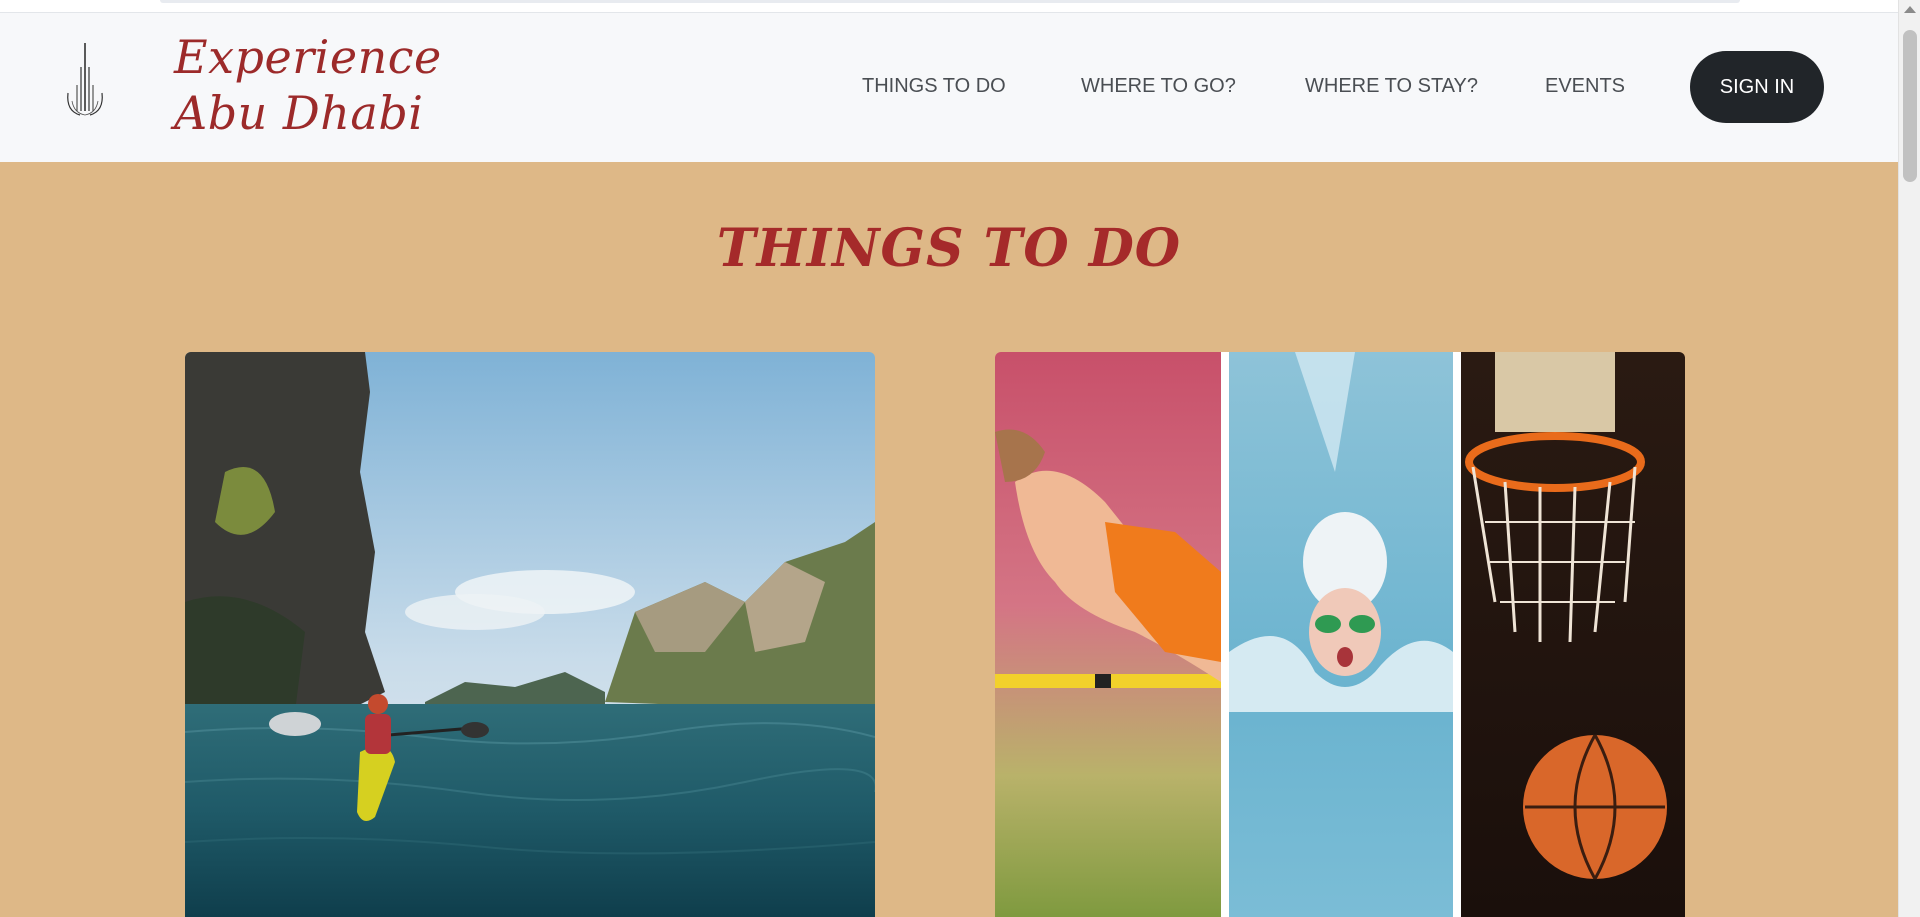 This screenshot has width=1920, height=917. I want to click on brand-logo-text: Experience Abu Dhabi, so click(308, 85).